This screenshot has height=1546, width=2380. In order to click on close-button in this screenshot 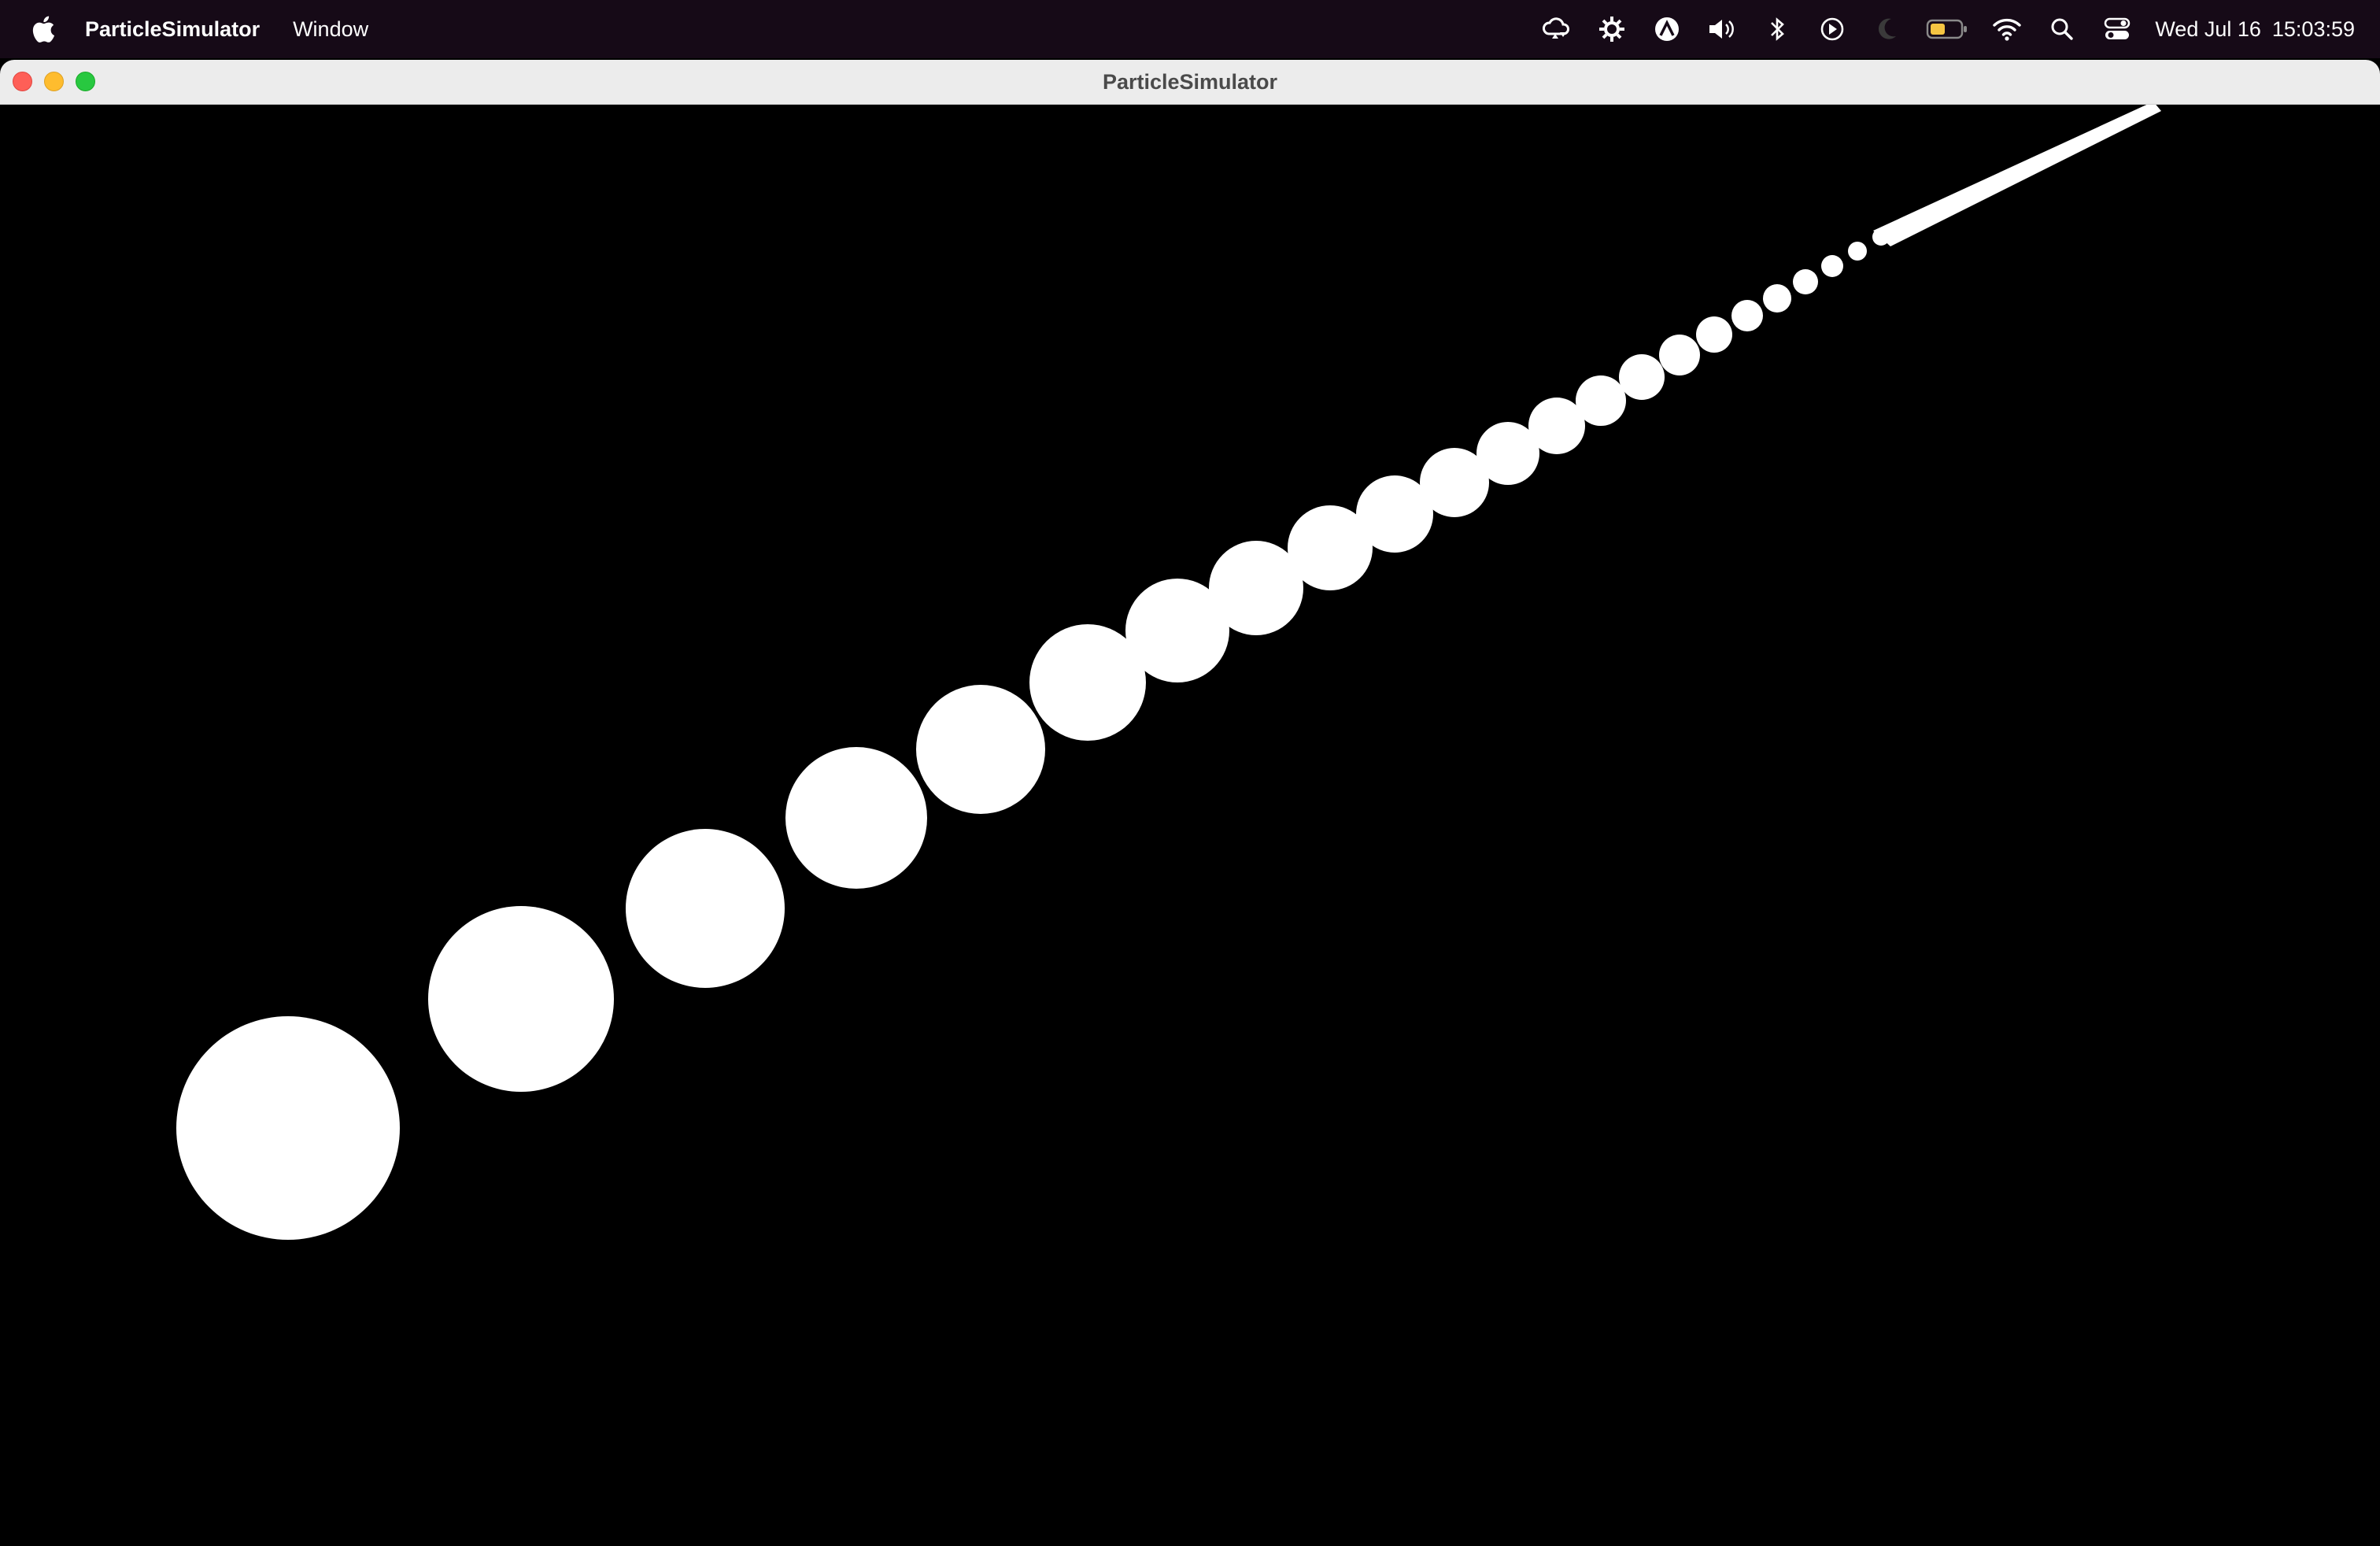, I will do `click(22, 81)`.